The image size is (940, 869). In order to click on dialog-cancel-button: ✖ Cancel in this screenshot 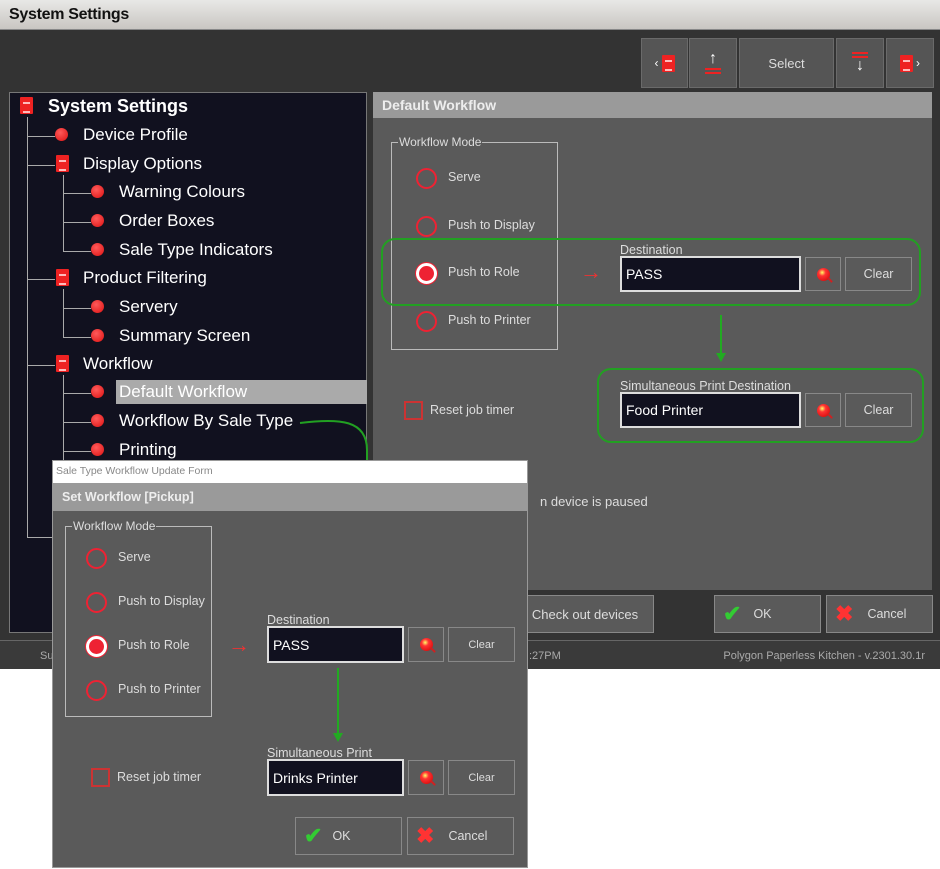, I will do `click(460, 836)`.